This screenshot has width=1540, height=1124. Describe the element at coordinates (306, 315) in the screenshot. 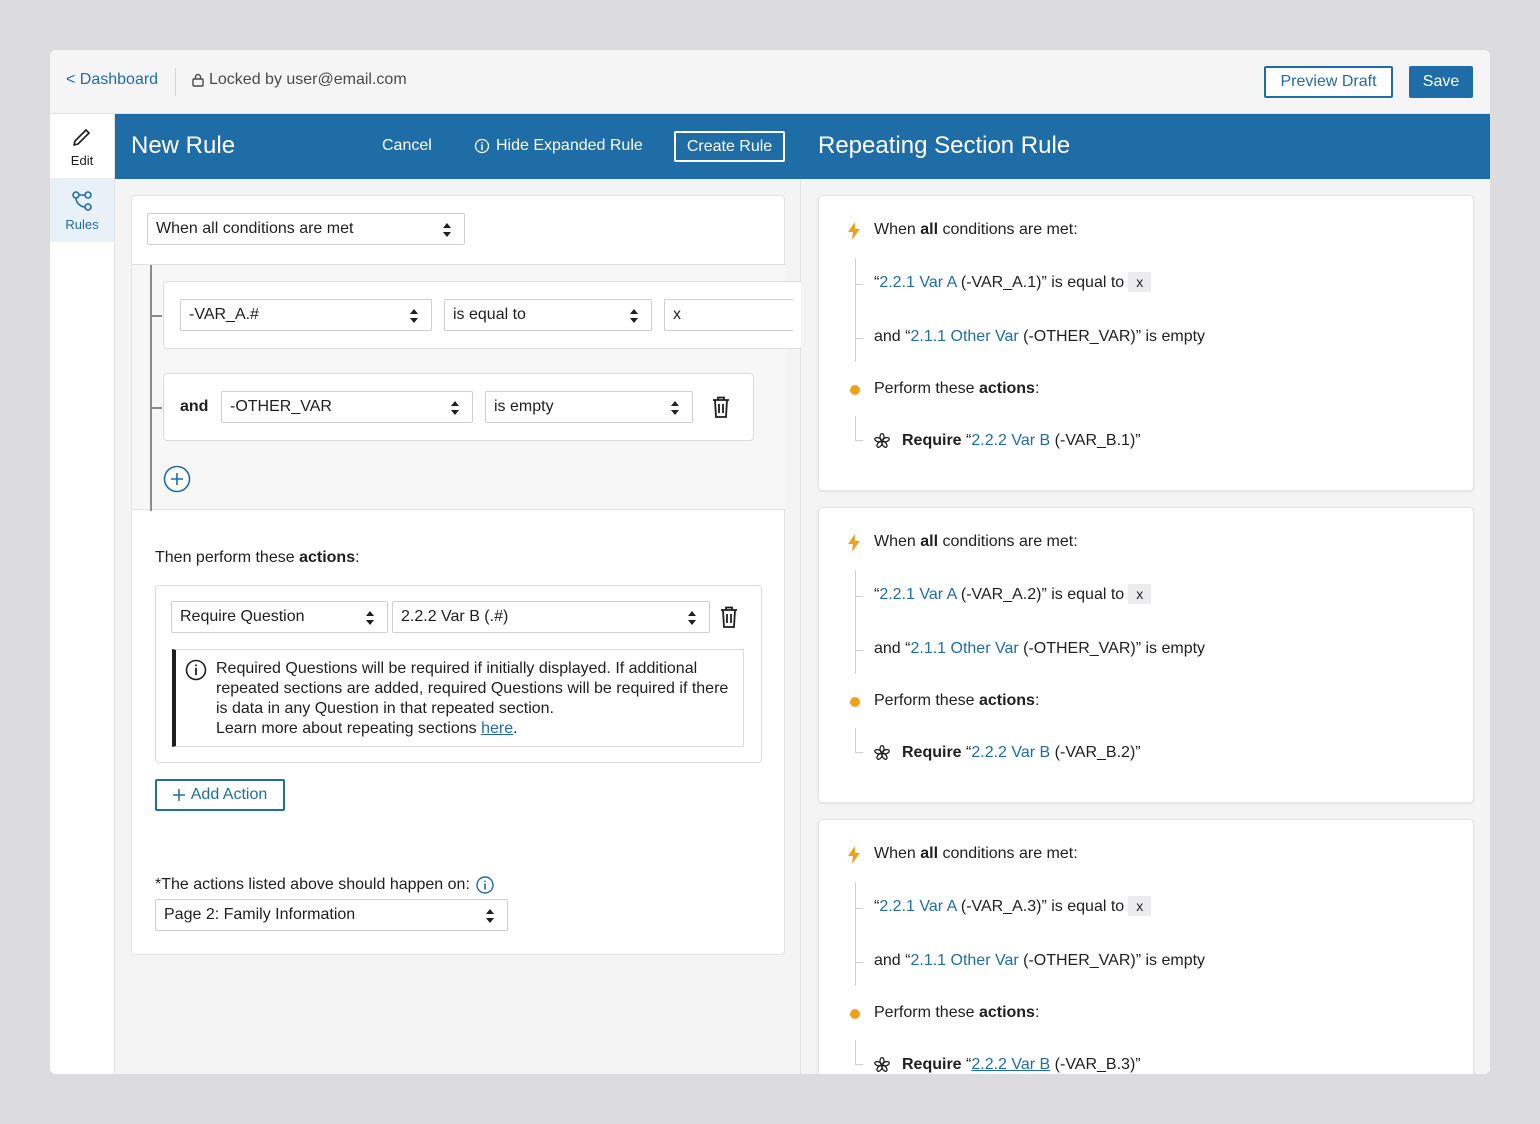

I see `condition-variable-select: -VAR_A.#` at that location.